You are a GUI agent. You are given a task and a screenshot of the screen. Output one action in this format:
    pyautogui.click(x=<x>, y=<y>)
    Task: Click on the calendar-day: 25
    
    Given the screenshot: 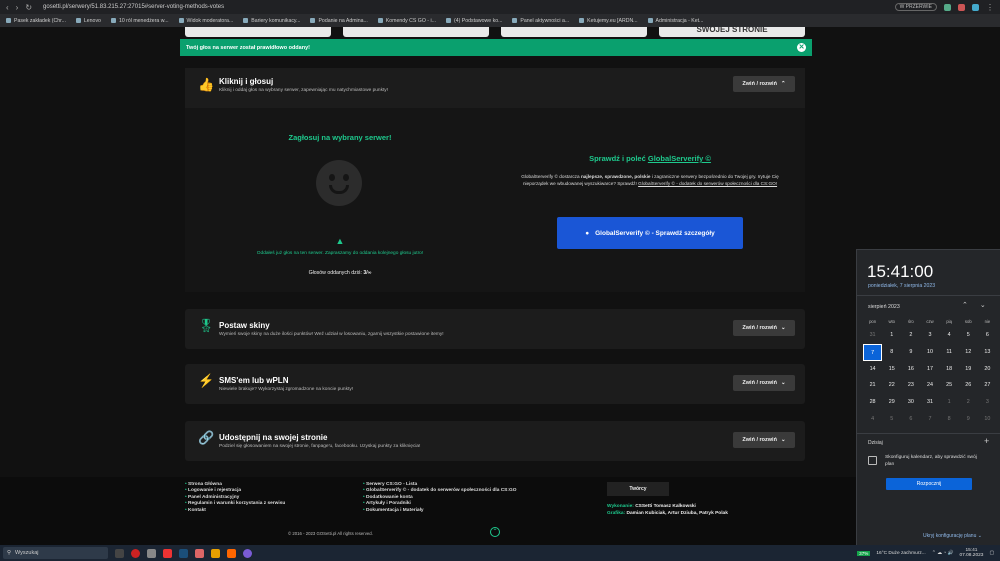 What is the action you would take?
    pyautogui.click(x=949, y=385)
    